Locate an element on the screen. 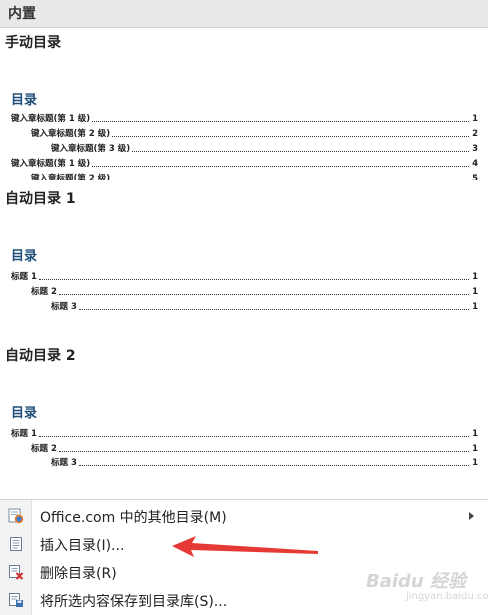  toc-entry: 键入章标题(第 2 级) 5 is located at coordinates (254, 177).